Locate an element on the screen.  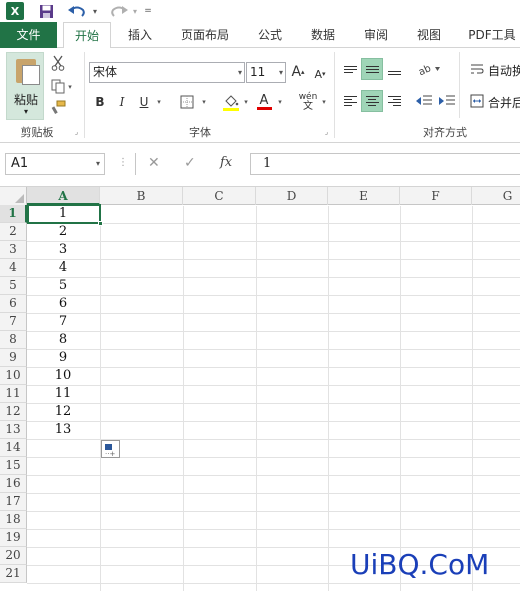
align-left-button is located at coordinates (350, 101).